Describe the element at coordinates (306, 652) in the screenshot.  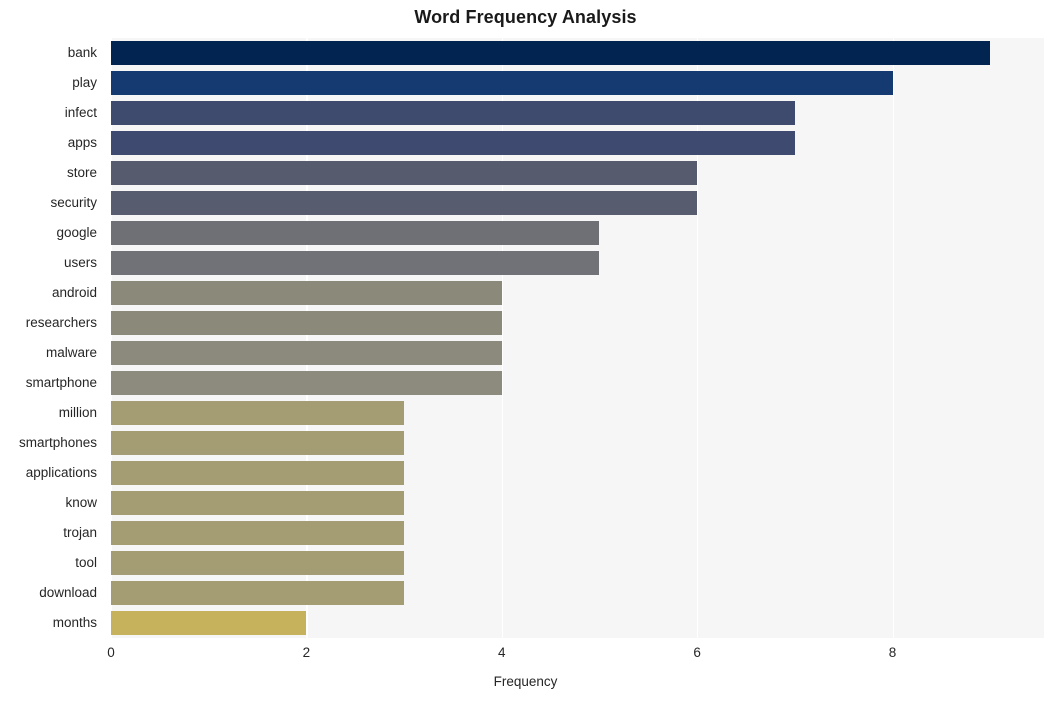
I see `x-tick-label-2: 2` at that location.